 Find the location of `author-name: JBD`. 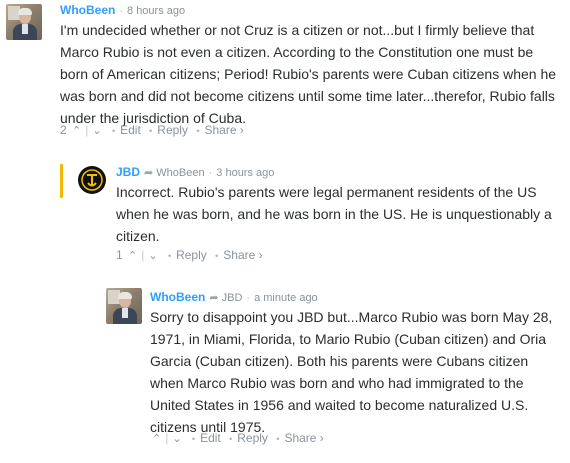

author-name: JBD is located at coordinates (128, 172).